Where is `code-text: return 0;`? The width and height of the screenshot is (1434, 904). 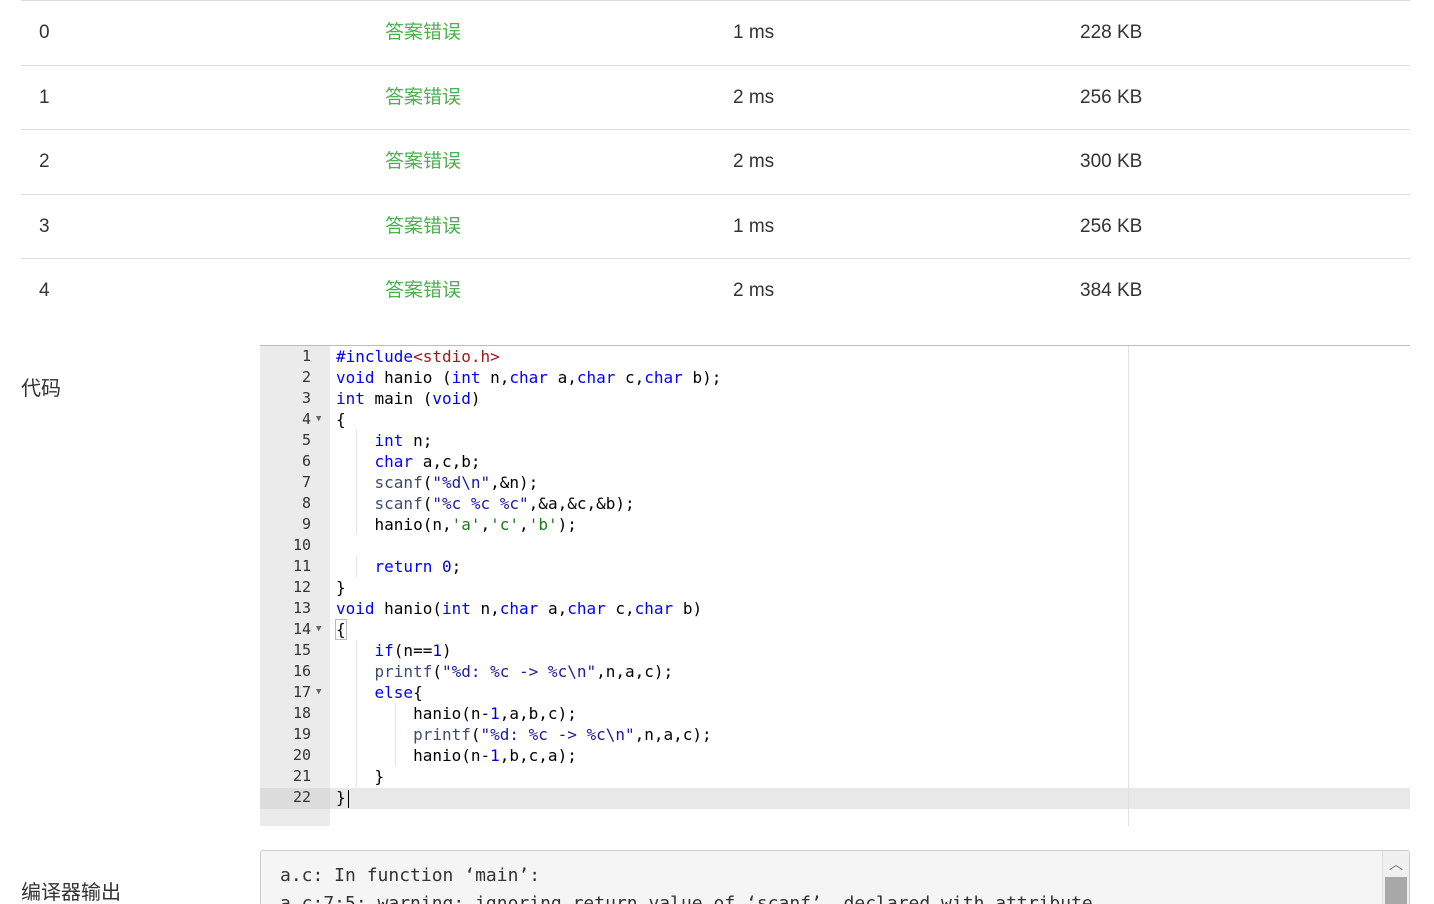
code-text: return 0; is located at coordinates (399, 566).